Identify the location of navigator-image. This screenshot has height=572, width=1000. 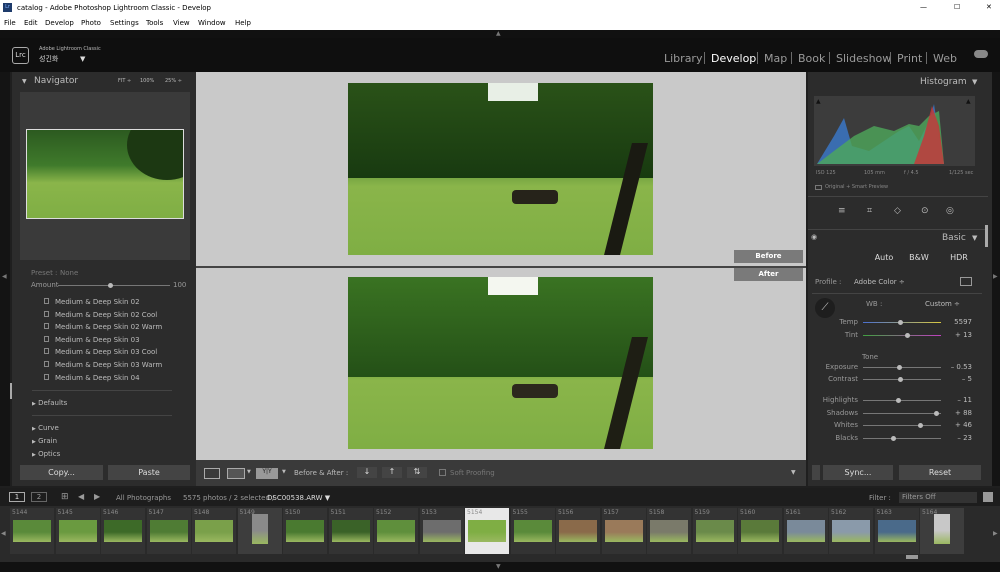
(105, 174).